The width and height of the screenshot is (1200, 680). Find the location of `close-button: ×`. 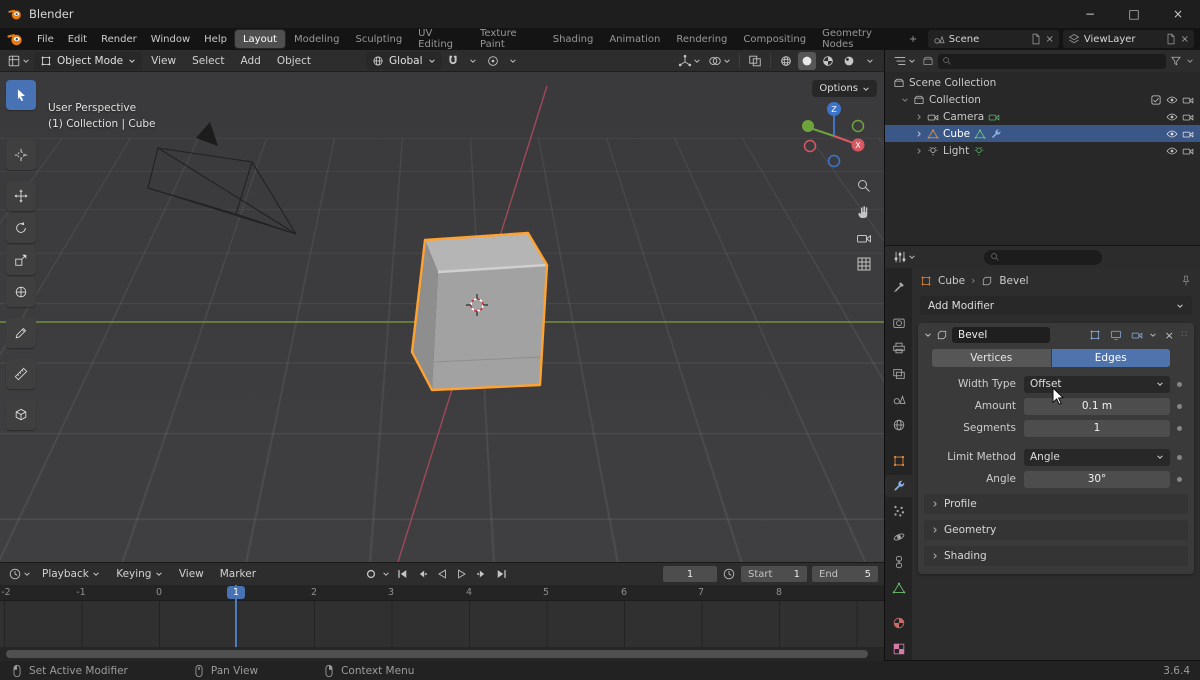

close-button: × is located at coordinates (1178, 14).